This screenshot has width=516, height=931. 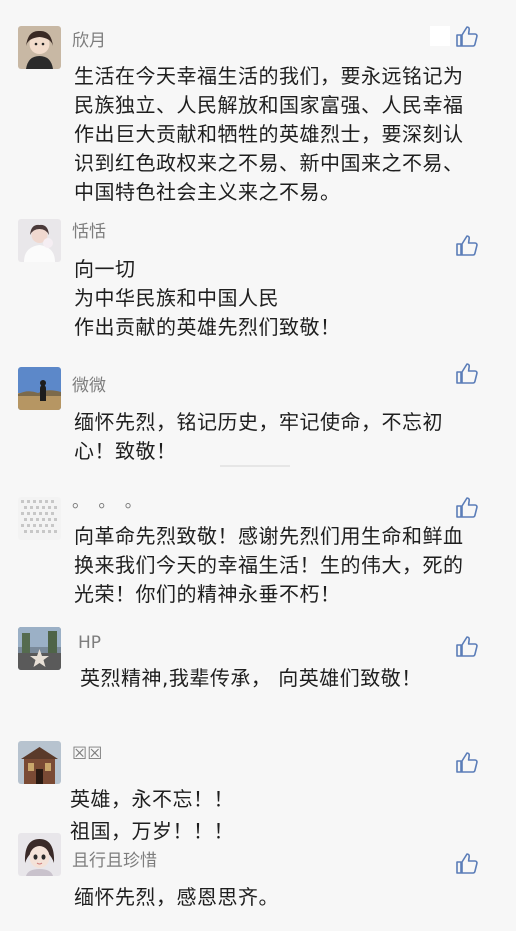 I want to click on bride-avatar-icon, so click(x=39, y=240).